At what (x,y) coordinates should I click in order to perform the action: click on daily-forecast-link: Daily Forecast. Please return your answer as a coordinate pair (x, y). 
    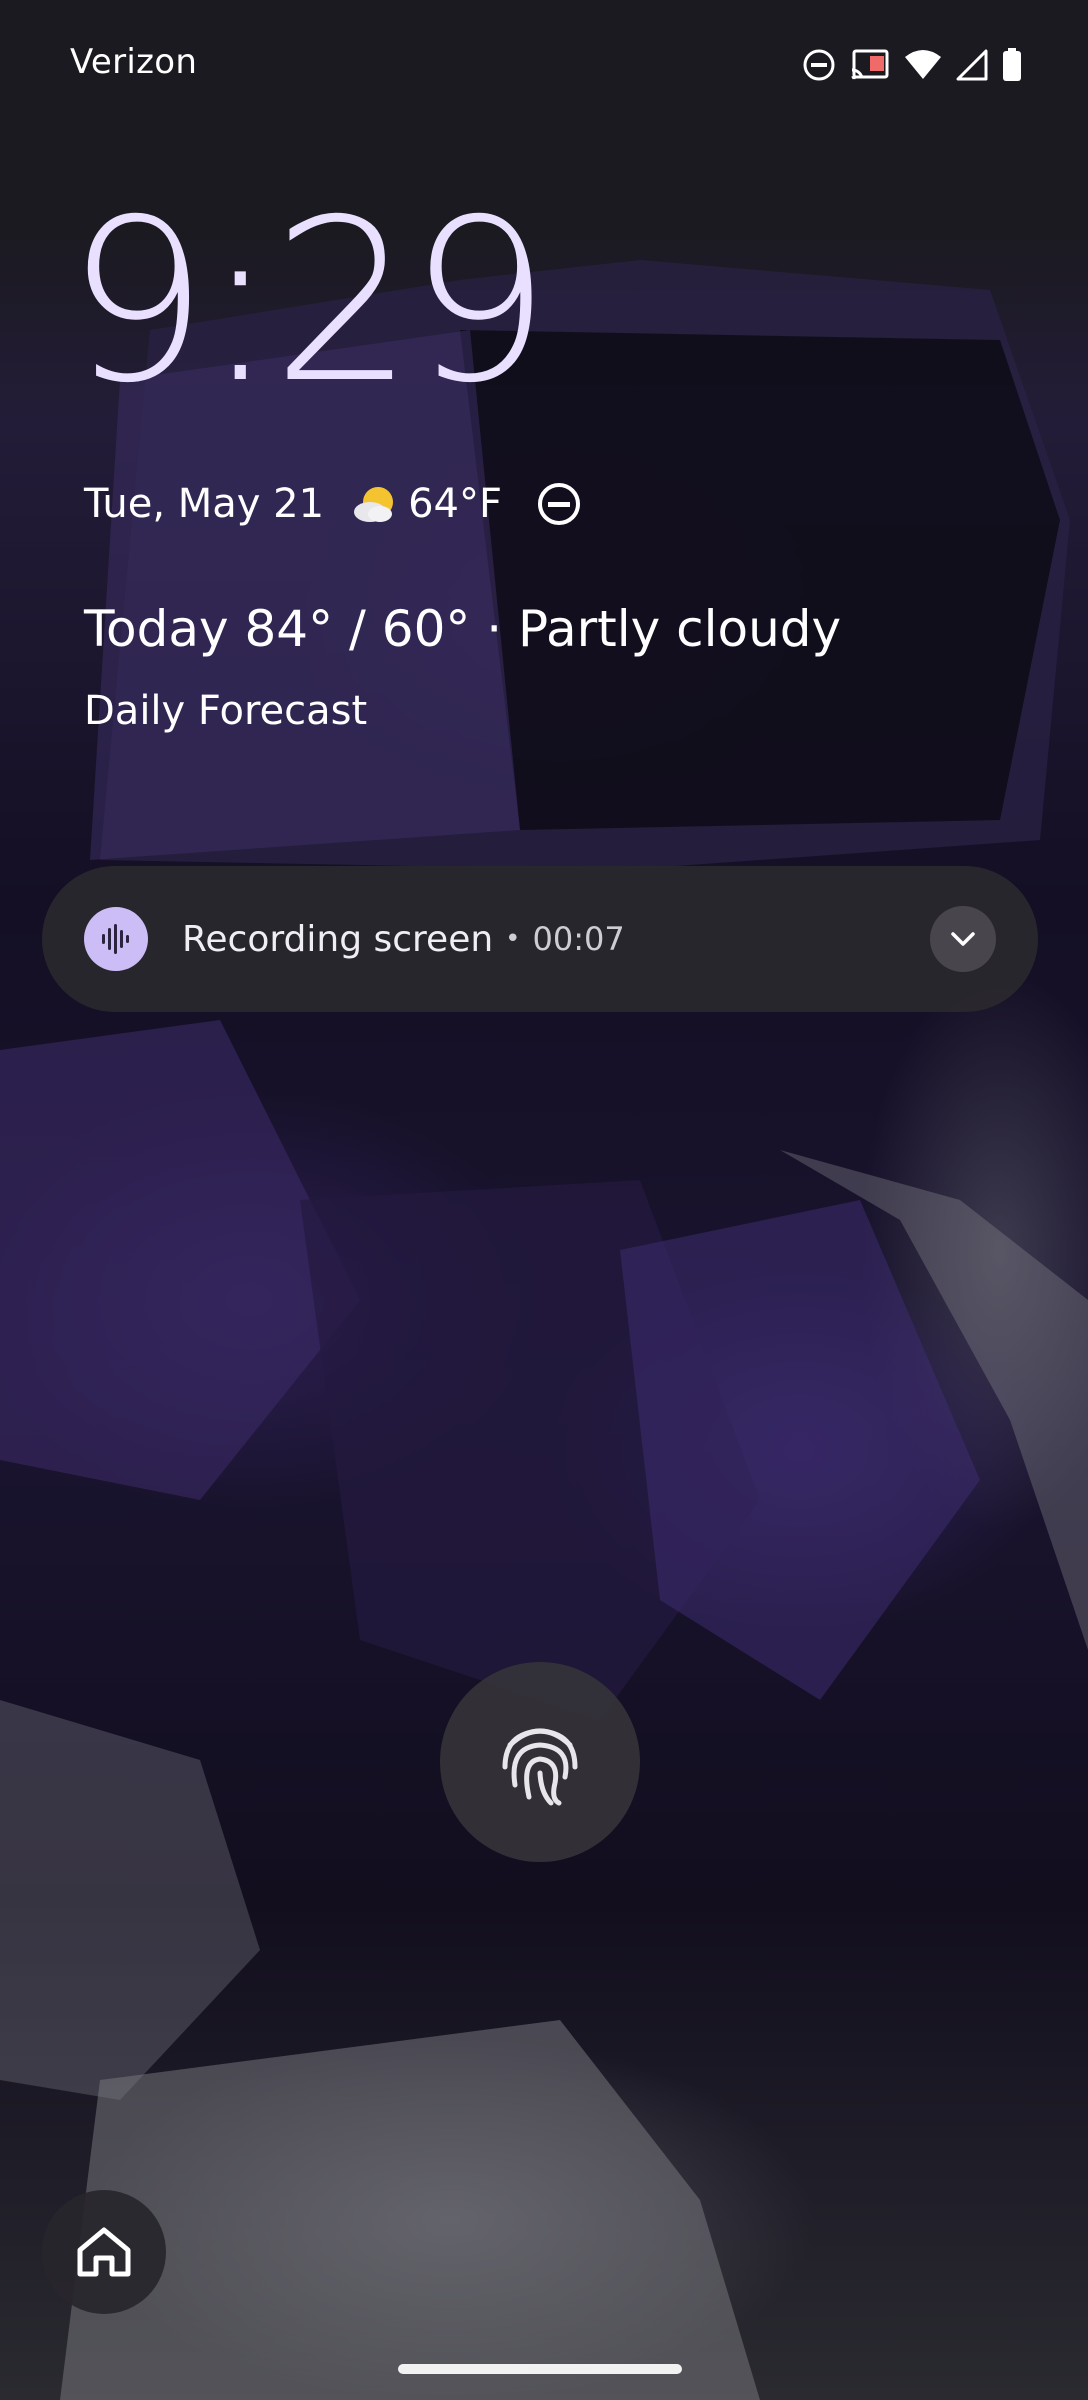
    Looking at the image, I should click on (225, 711).